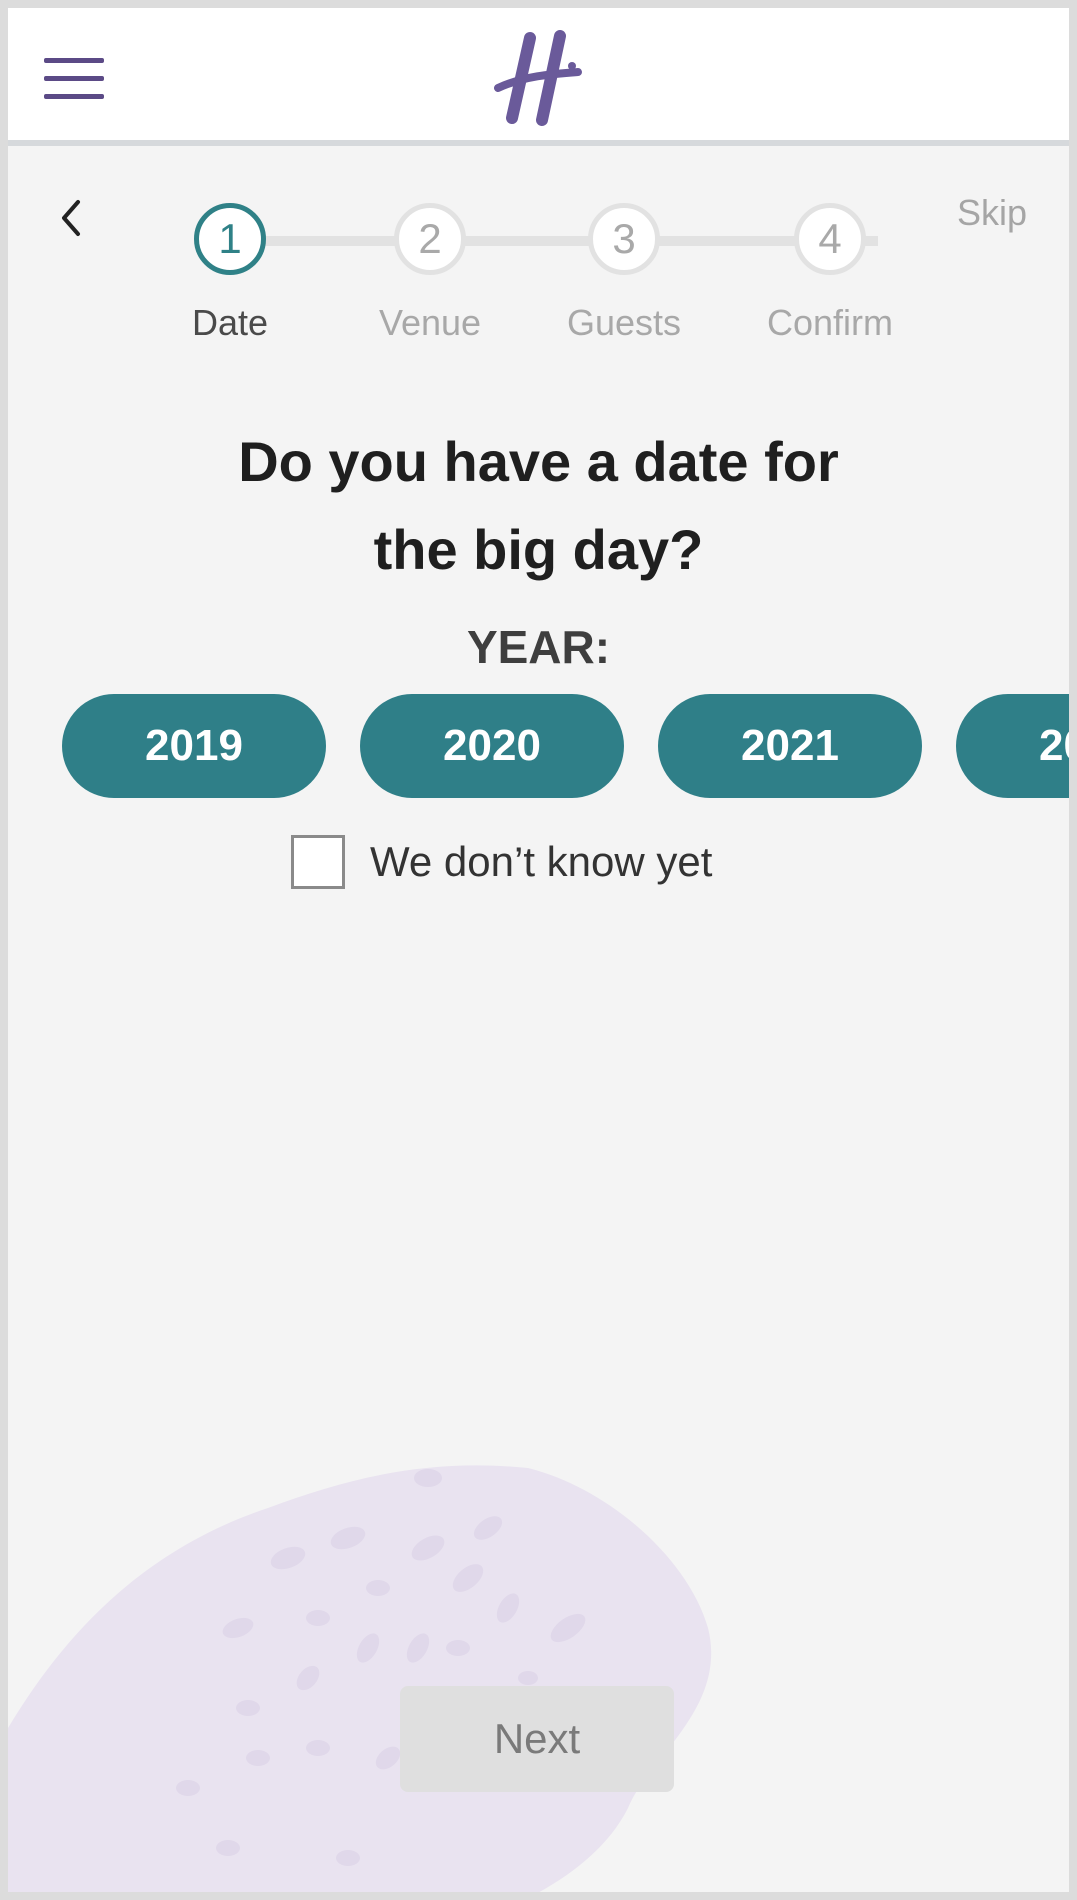 This screenshot has height=1900, width=1077. Describe the element at coordinates (430, 322) in the screenshot. I see `step-2-label: Venue` at that location.